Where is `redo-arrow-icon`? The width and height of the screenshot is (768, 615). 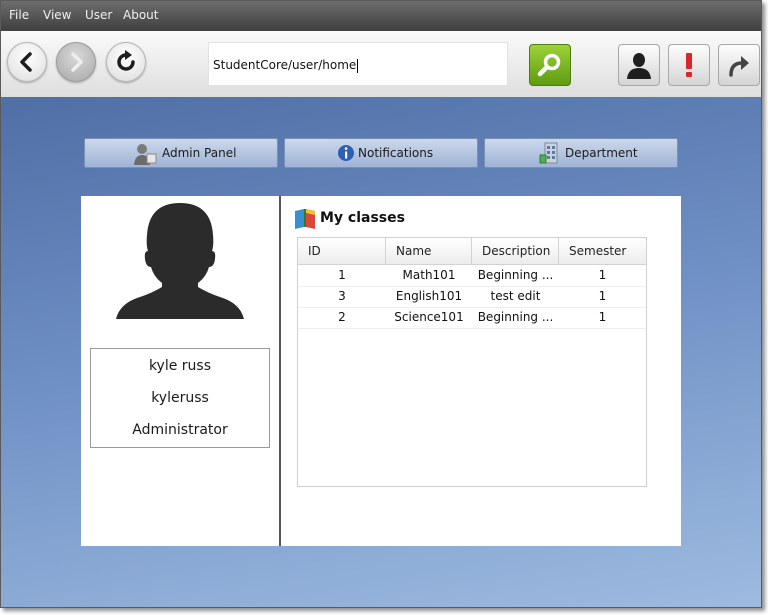
redo-arrow-icon is located at coordinates (739, 66).